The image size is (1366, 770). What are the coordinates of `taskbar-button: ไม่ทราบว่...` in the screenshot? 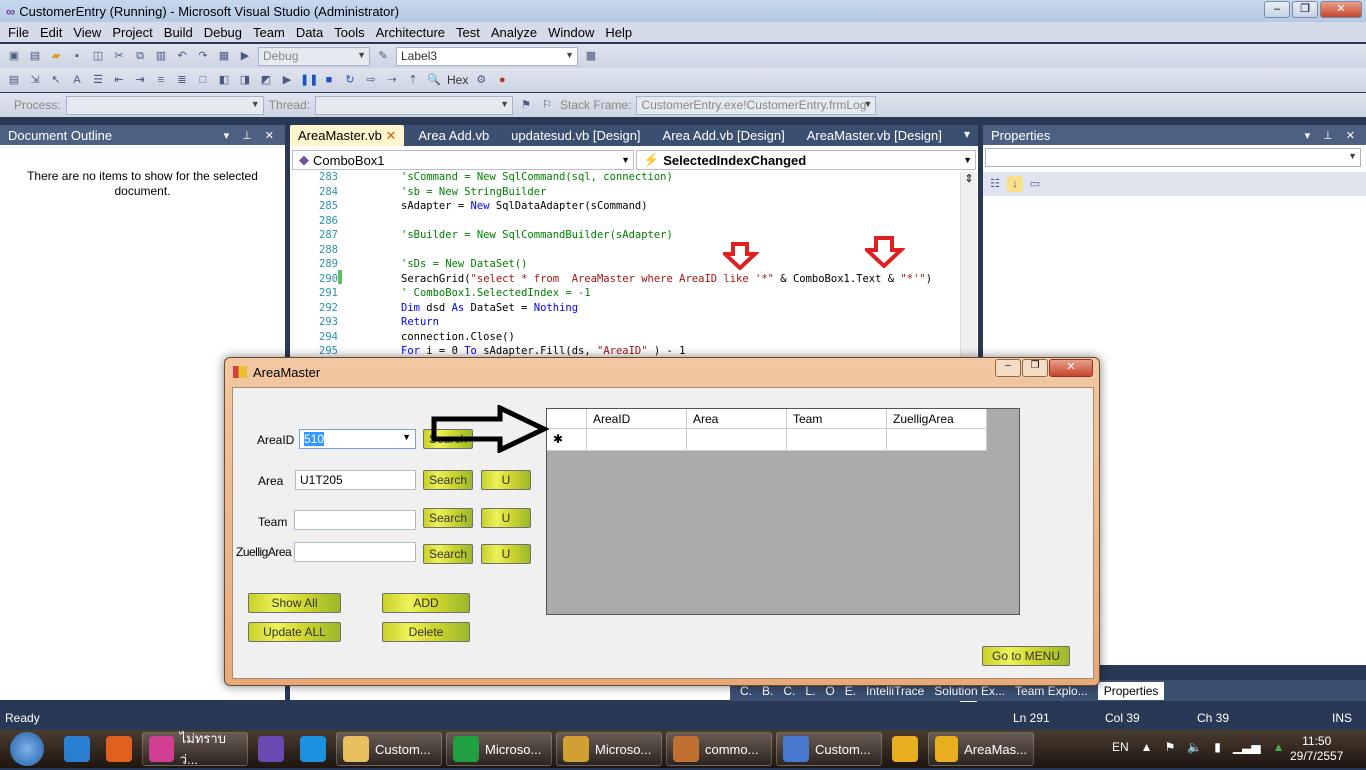 It's located at (195, 749).